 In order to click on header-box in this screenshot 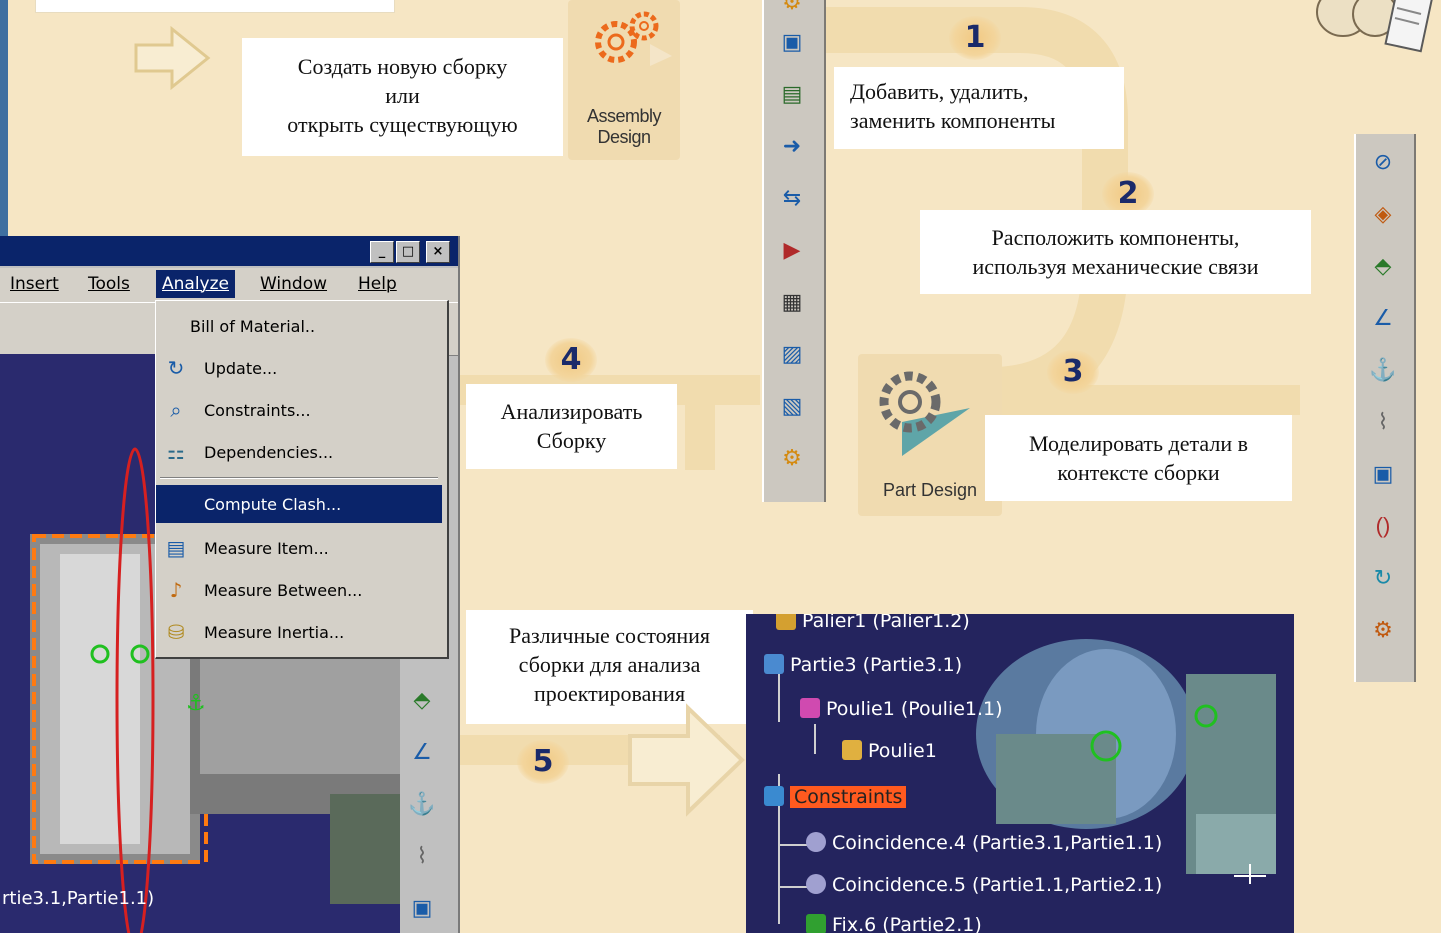, I will do `click(215, 6)`.